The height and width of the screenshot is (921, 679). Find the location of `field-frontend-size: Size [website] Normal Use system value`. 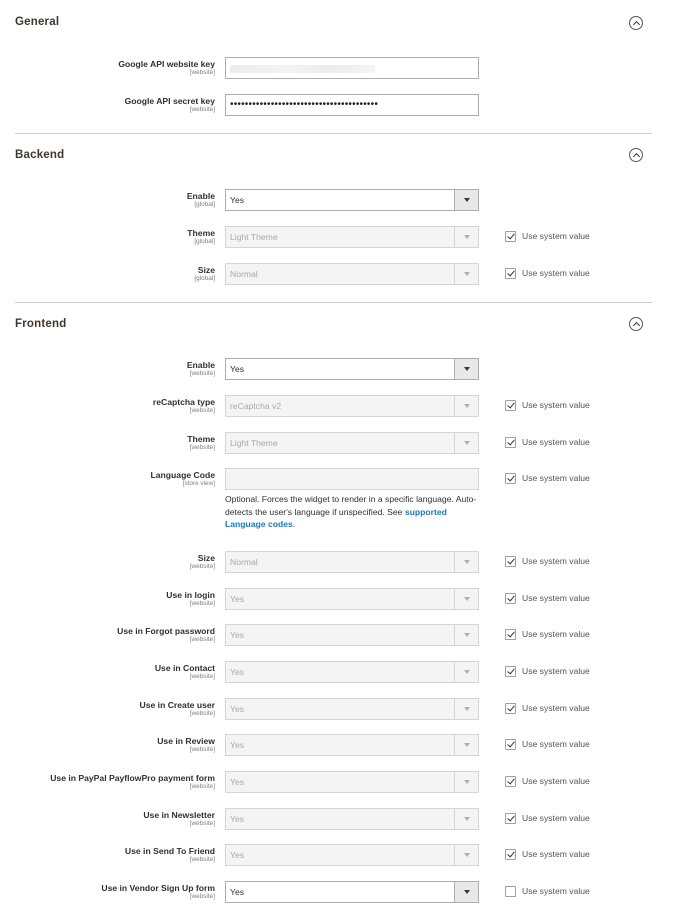

field-frontend-size: Size [website] Normal Use system value is located at coordinates (339, 563).